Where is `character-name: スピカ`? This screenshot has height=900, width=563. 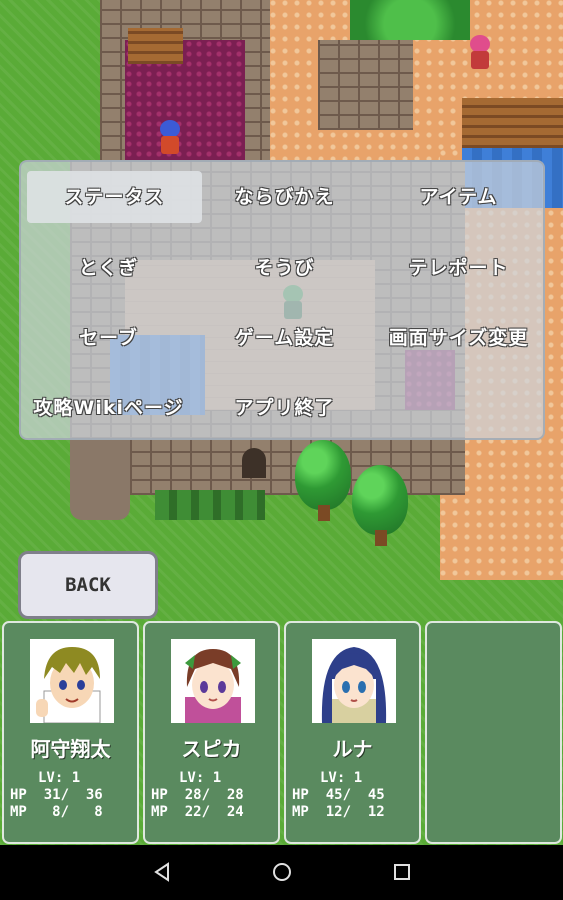
character-name: スピカ is located at coordinates (211, 749).